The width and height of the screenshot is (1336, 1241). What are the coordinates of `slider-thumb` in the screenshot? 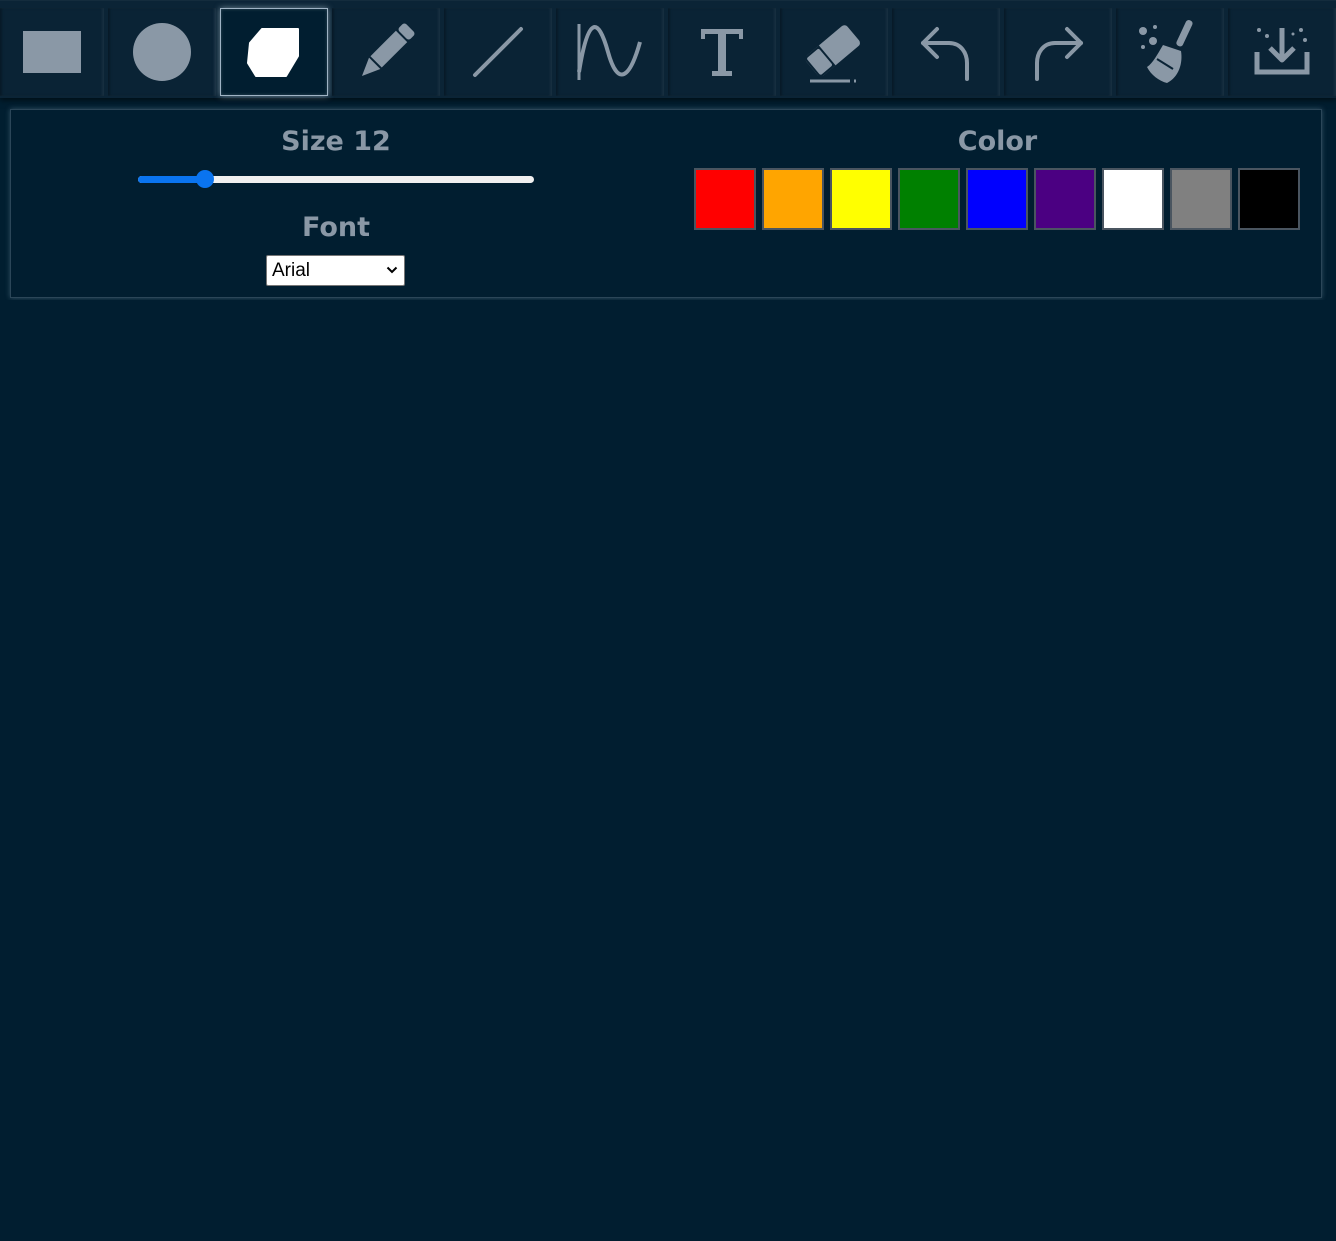 It's located at (205, 179).